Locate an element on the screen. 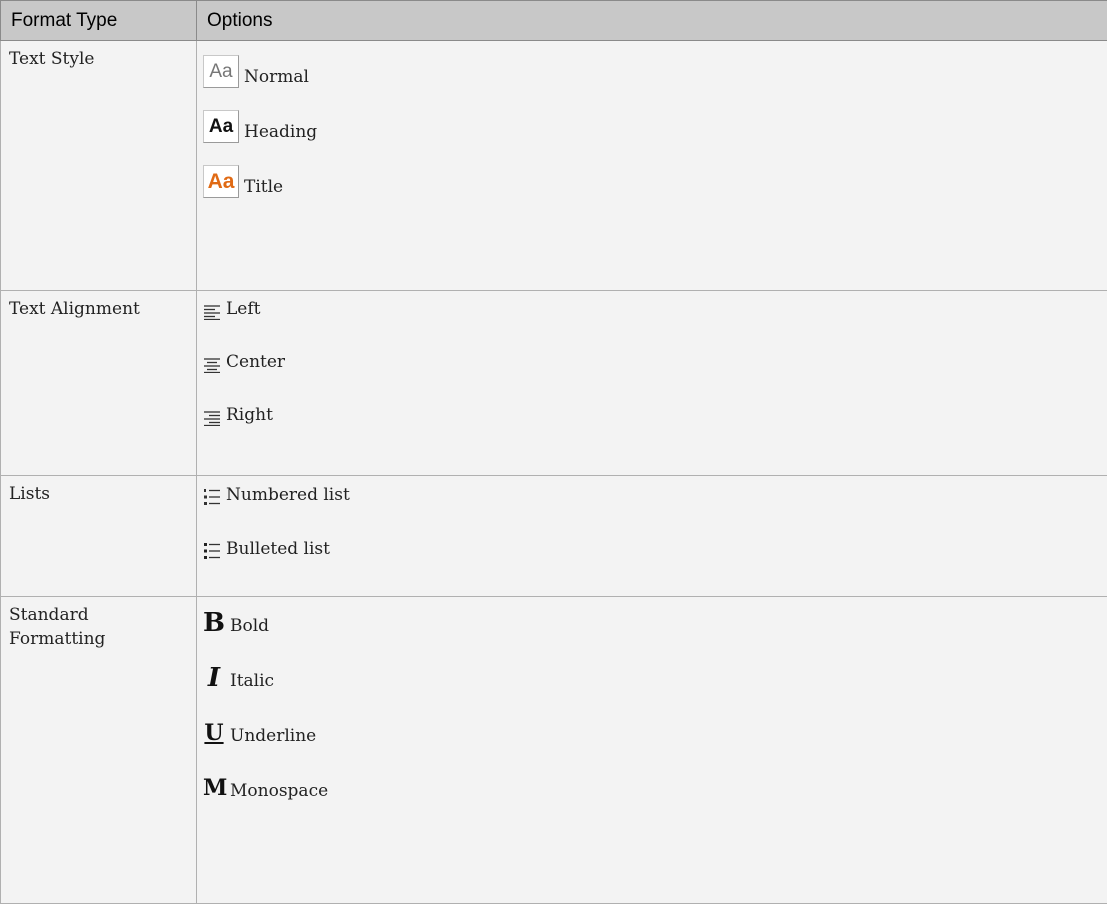  option-label: Numbered list is located at coordinates (288, 495).